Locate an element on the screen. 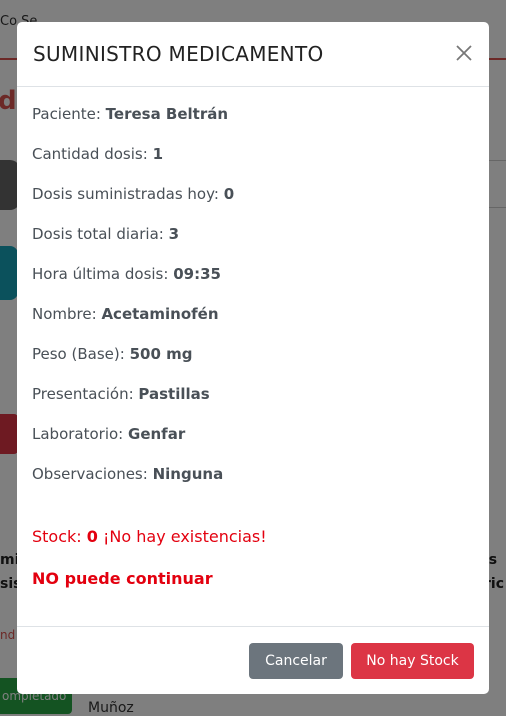 The width and height of the screenshot is (506, 716). modal-header: SUMINISTRO MEDICAMENTO is located at coordinates (253, 54).